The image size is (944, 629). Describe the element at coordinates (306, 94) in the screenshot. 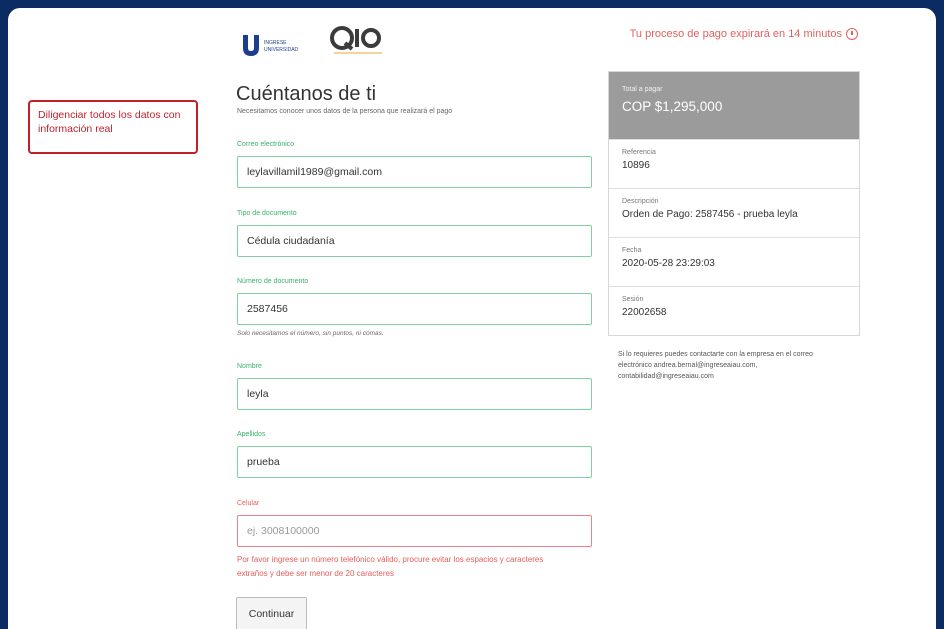

I see `page-title: Cuéntanos de ti` at that location.